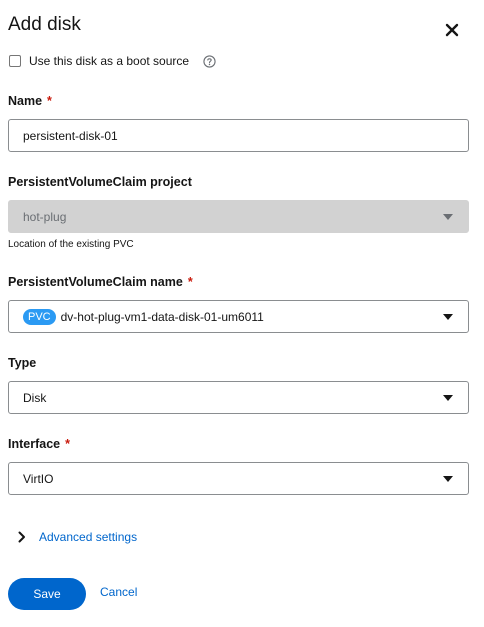 Image resolution: width=484 pixels, height=627 pixels. I want to click on cancel-button: Cancel, so click(118, 592).